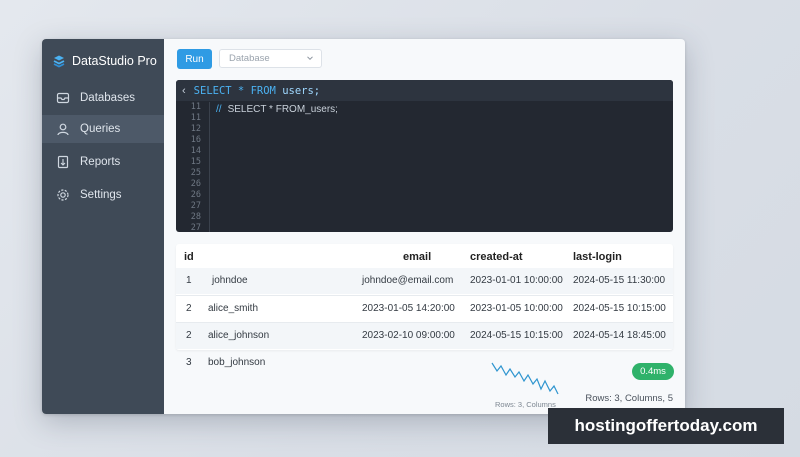 This screenshot has width=800, height=457. Describe the element at coordinates (189, 280) in the screenshot. I see `cell-id: 1` at that location.